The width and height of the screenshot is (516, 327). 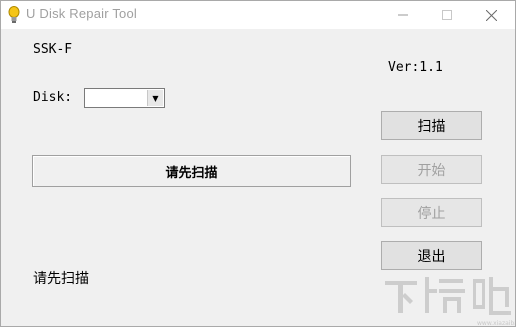 I want to click on scan-button: 扫描, so click(x=431, y=125).